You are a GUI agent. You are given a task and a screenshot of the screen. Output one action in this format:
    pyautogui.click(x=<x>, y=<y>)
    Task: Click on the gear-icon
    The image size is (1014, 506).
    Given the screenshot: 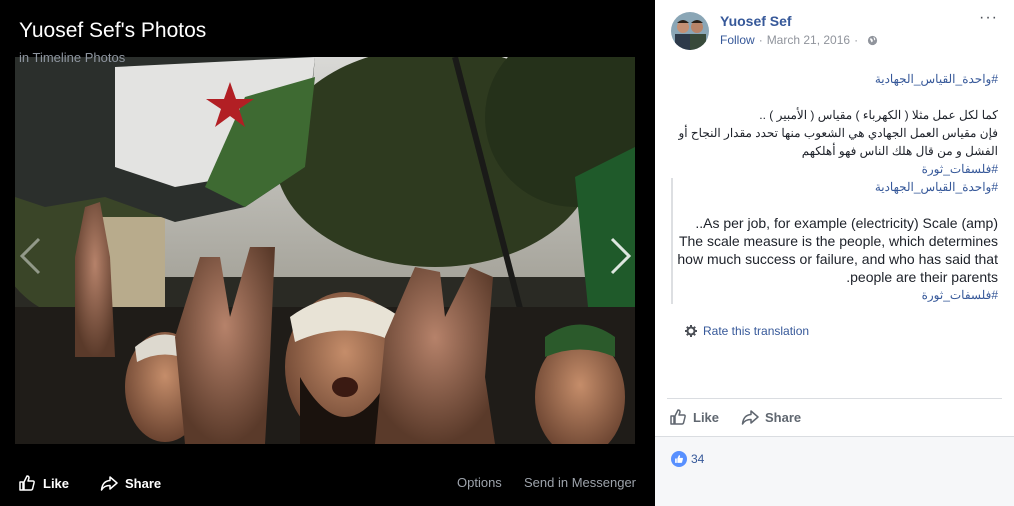 What is the action you would take?
    pyautogui.click(x=691, y=331)
    